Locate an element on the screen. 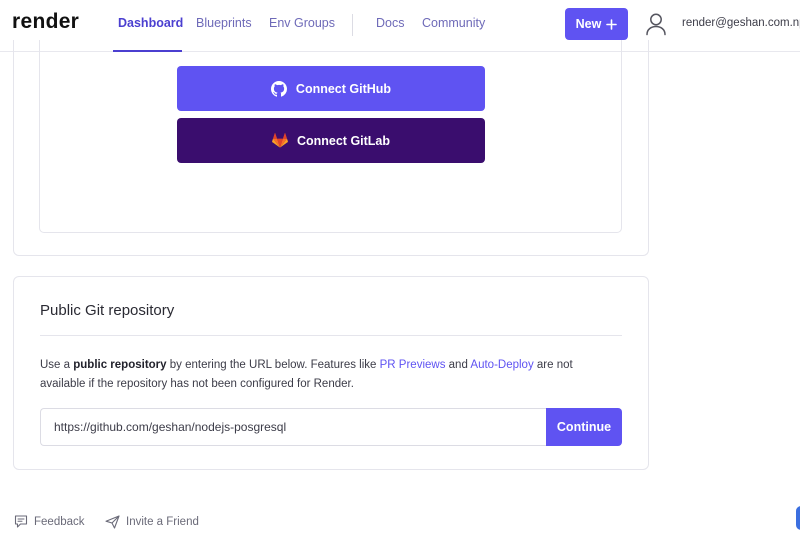 Image resolution: width=800 pixels, height=536 pixels. desc-bold-text: public repository is located at coordinates (120, 365).